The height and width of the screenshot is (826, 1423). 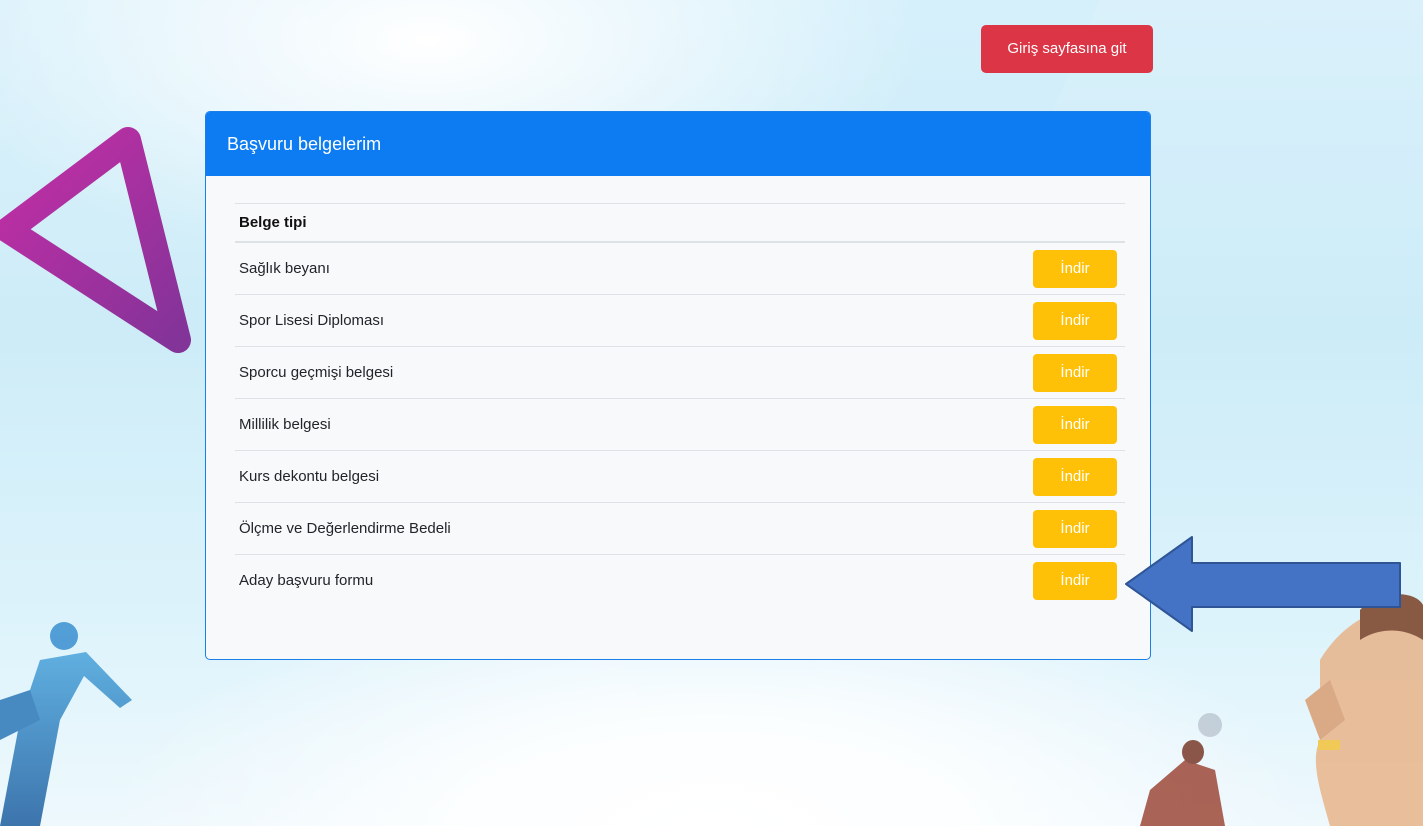 What do you see at coordinates (680, 269) in the screenshot?
I see `table-row: Sağlık beyanı İndir` at bounding box center [680, 269].